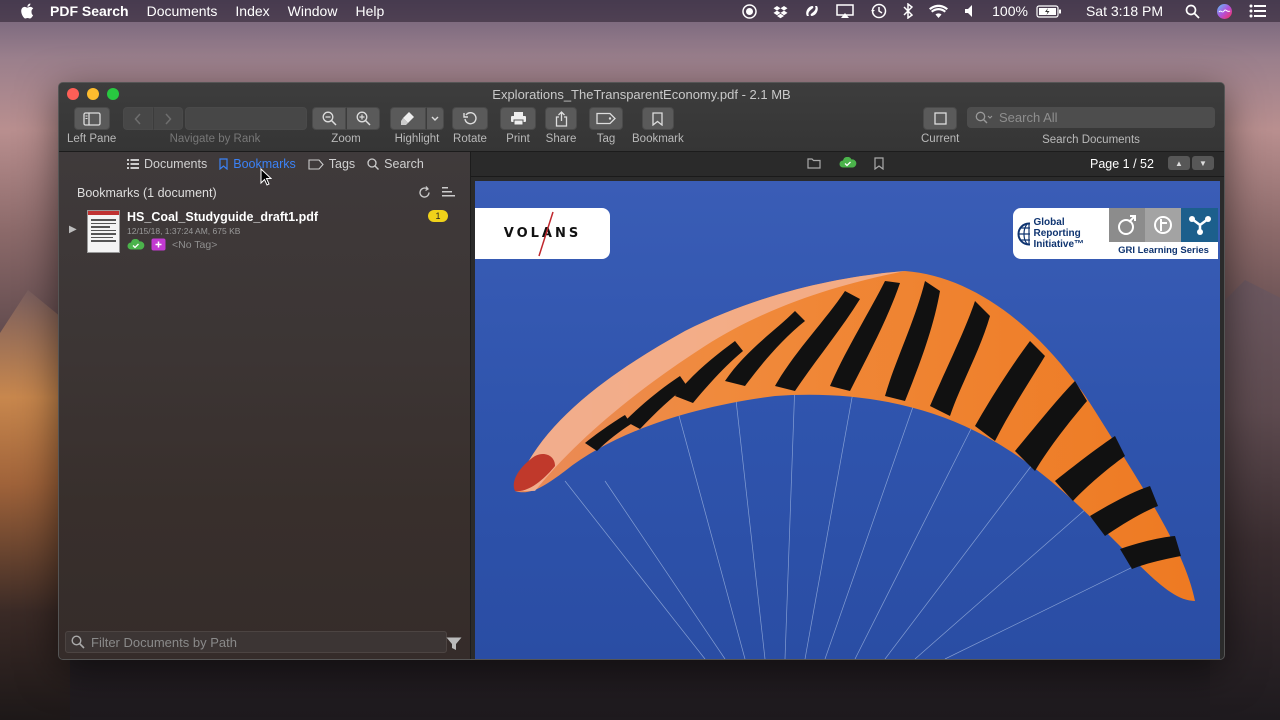 The width and height of the screenshot is (1280, 720). What do you see at coordinates (1049, 11) in the screenshot?
I see `battery-icon` at bounding box center [1049, 11].